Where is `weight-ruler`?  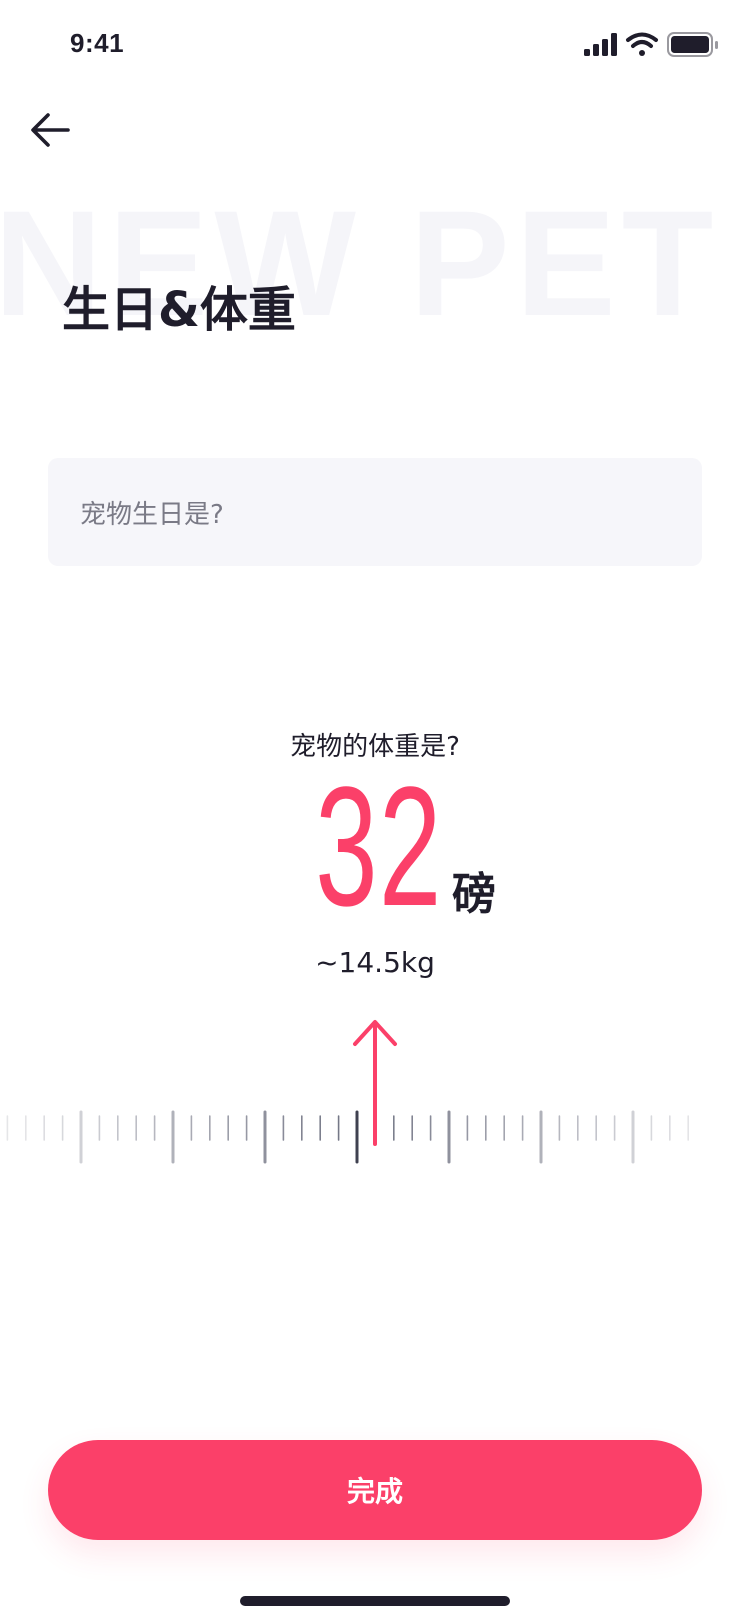 weight-ruler is located at coordinates (375, 1090).